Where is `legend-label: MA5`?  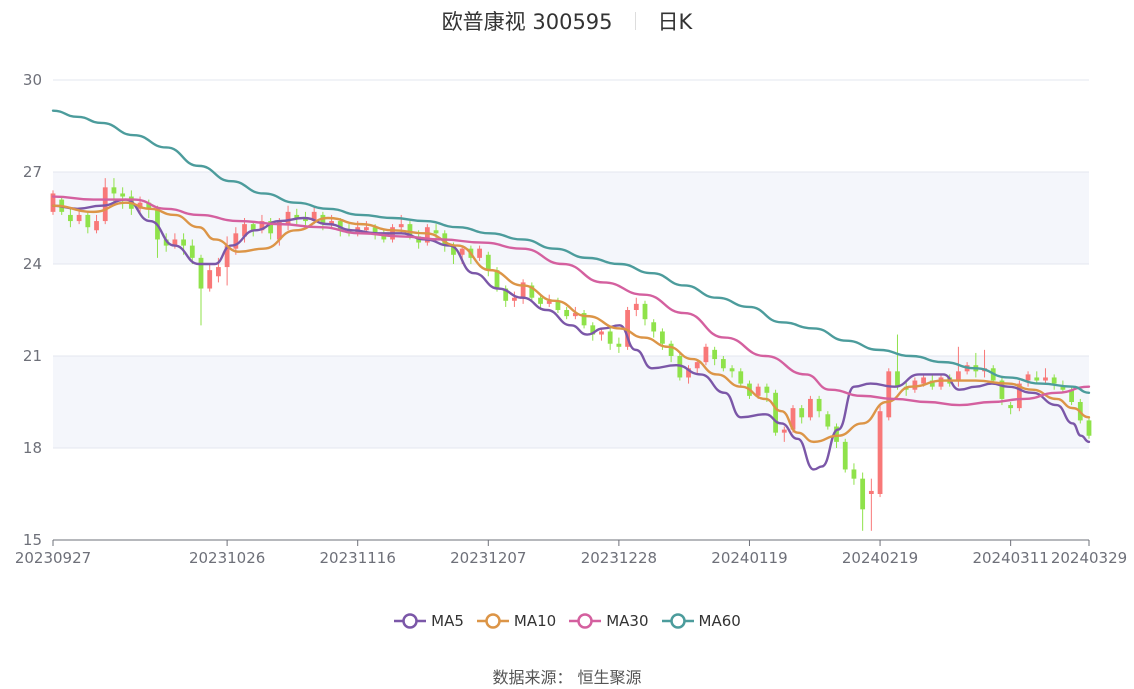
legend-label: MA5 is located at coordinates (447, 621).